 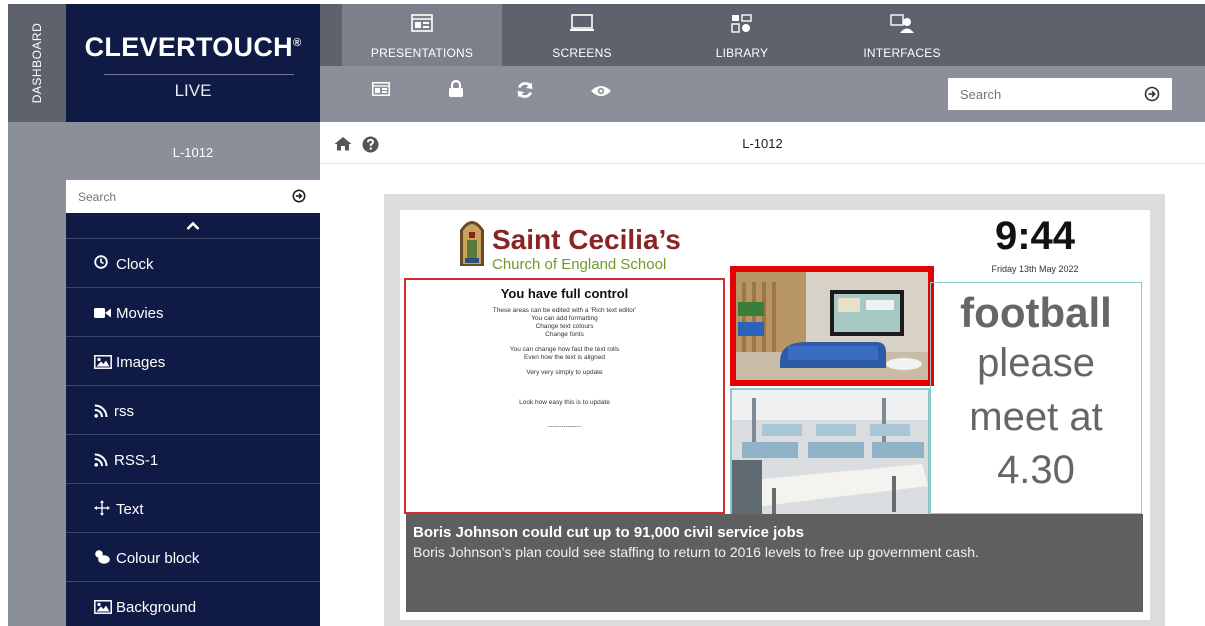 What do you see at coordinates (101, 264) in the screenshot?
I see `clock-icon` at bounding box center [101, 264].